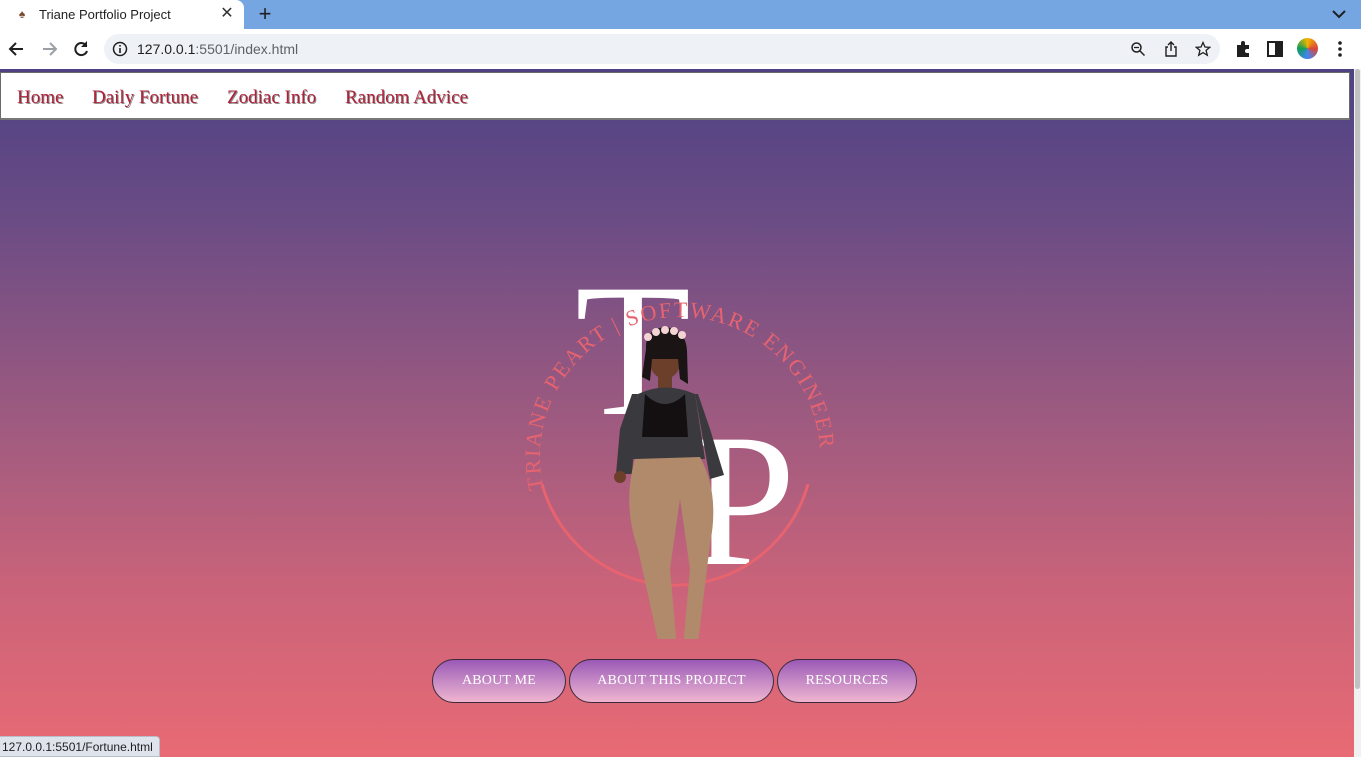 The height and width of the screenshot is (757, 1361). What do you see at coordinates (671, 681) in the screenshot?
I see `about-this-project-button: ABOUT THIS PROJECT` at bounding box center [671, 681].